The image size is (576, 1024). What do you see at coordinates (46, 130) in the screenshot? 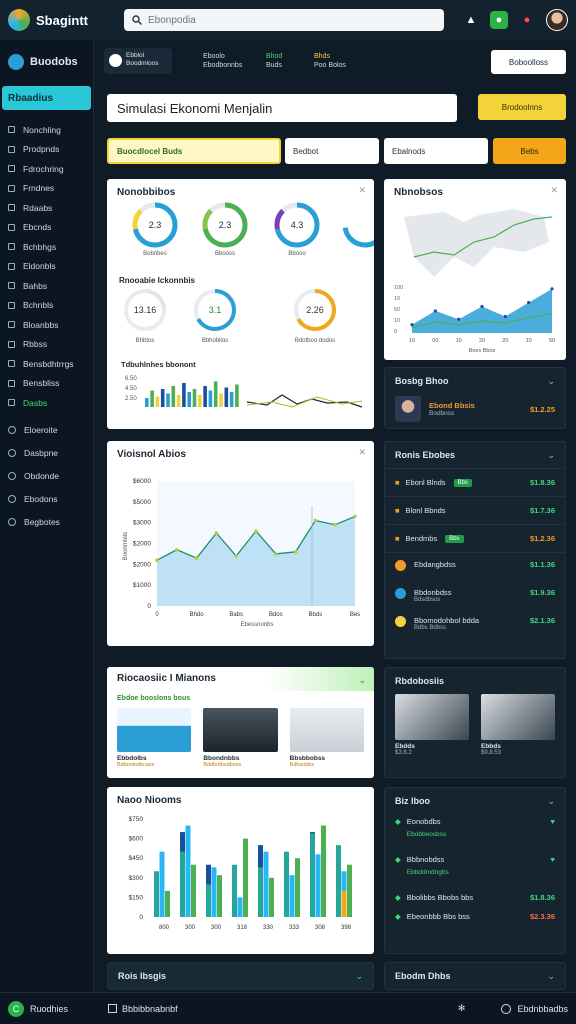
I see `sidebar-item: Nonchling` at bounding box center [46, 130].